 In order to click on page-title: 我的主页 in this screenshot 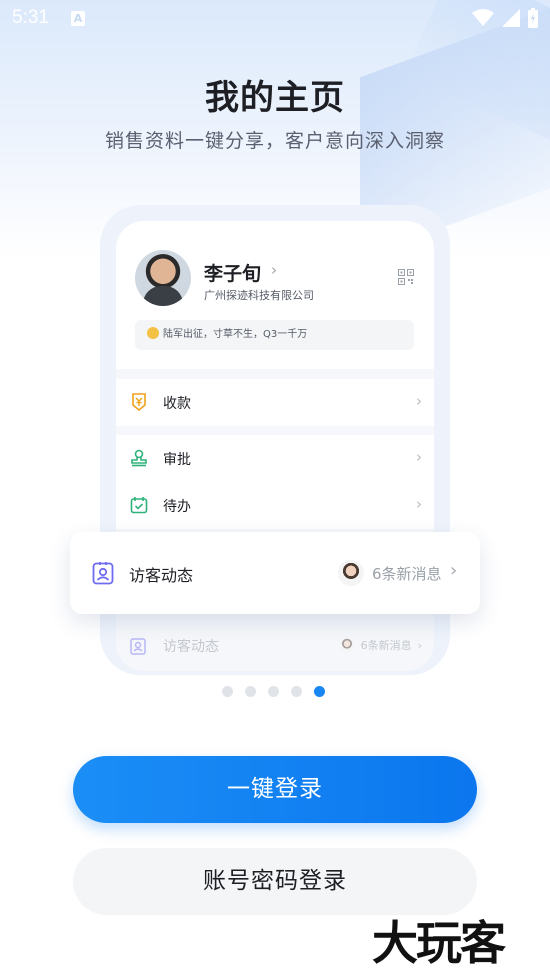, I will do `click(275, 98)`.